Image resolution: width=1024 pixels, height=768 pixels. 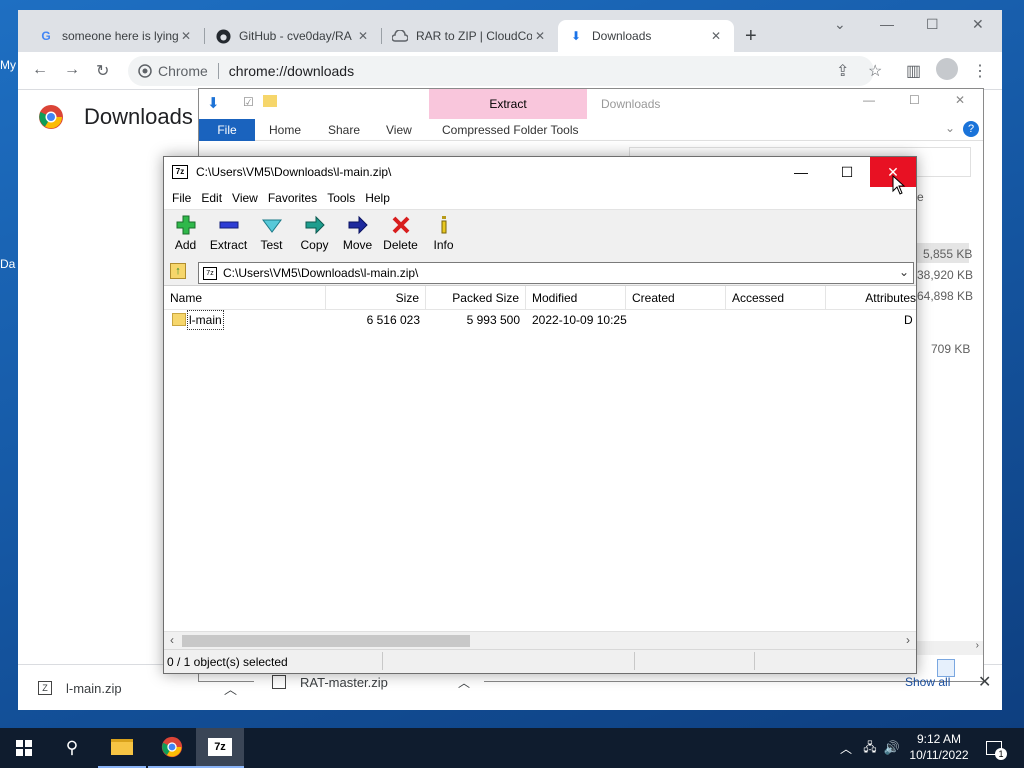 What do you see at coordinates (245, 298) in the screenshot?
I see `column-header-name: Name` at bounding box center [245, 298].